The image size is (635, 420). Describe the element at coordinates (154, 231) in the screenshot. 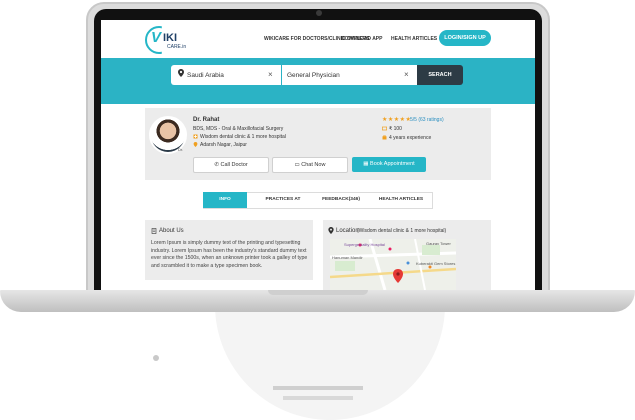

I see `document-icon` at that location.